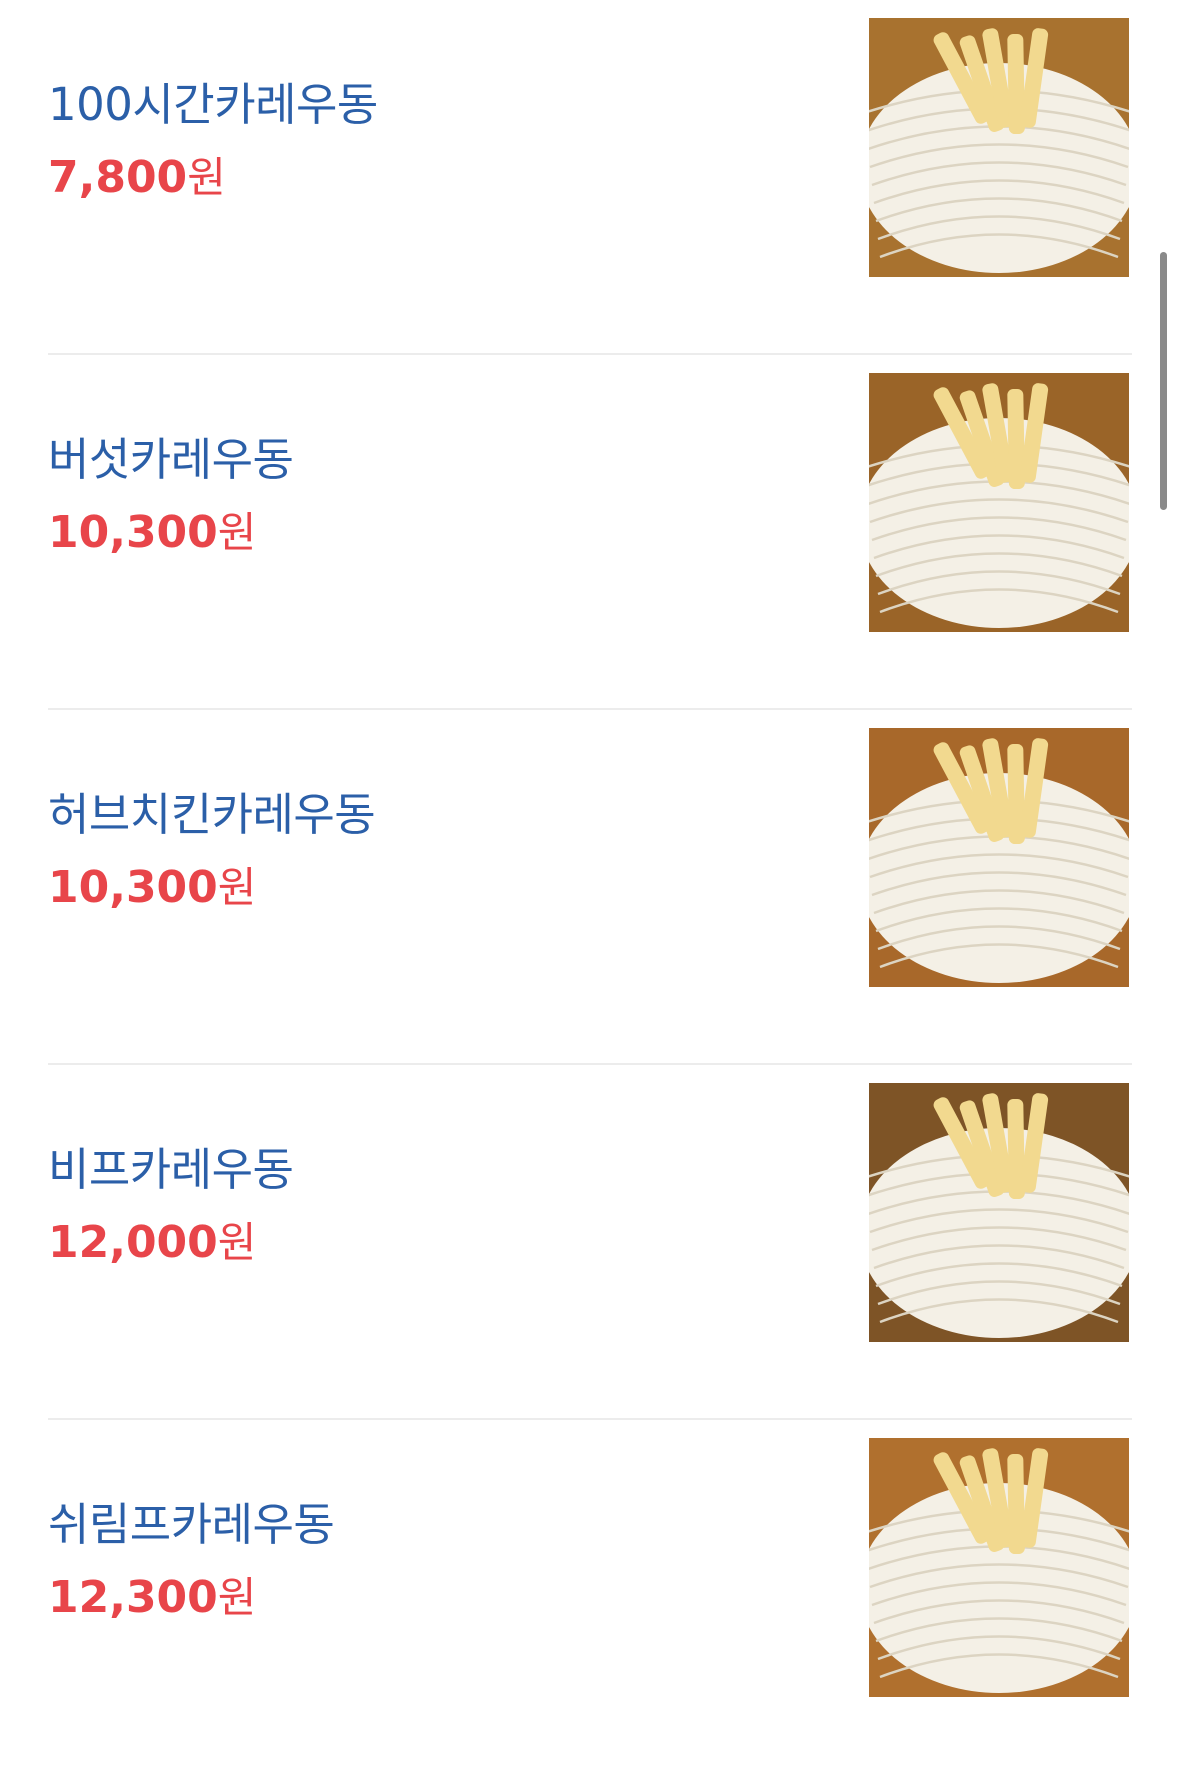 Image resolution: width=1179 pixels, height=1775 pixels. What do you see at coordinates (213, 140) in the screenshot?
I see `menu-item-text: 100시간카레우동 7,800원` at bounding box center [213, 140].